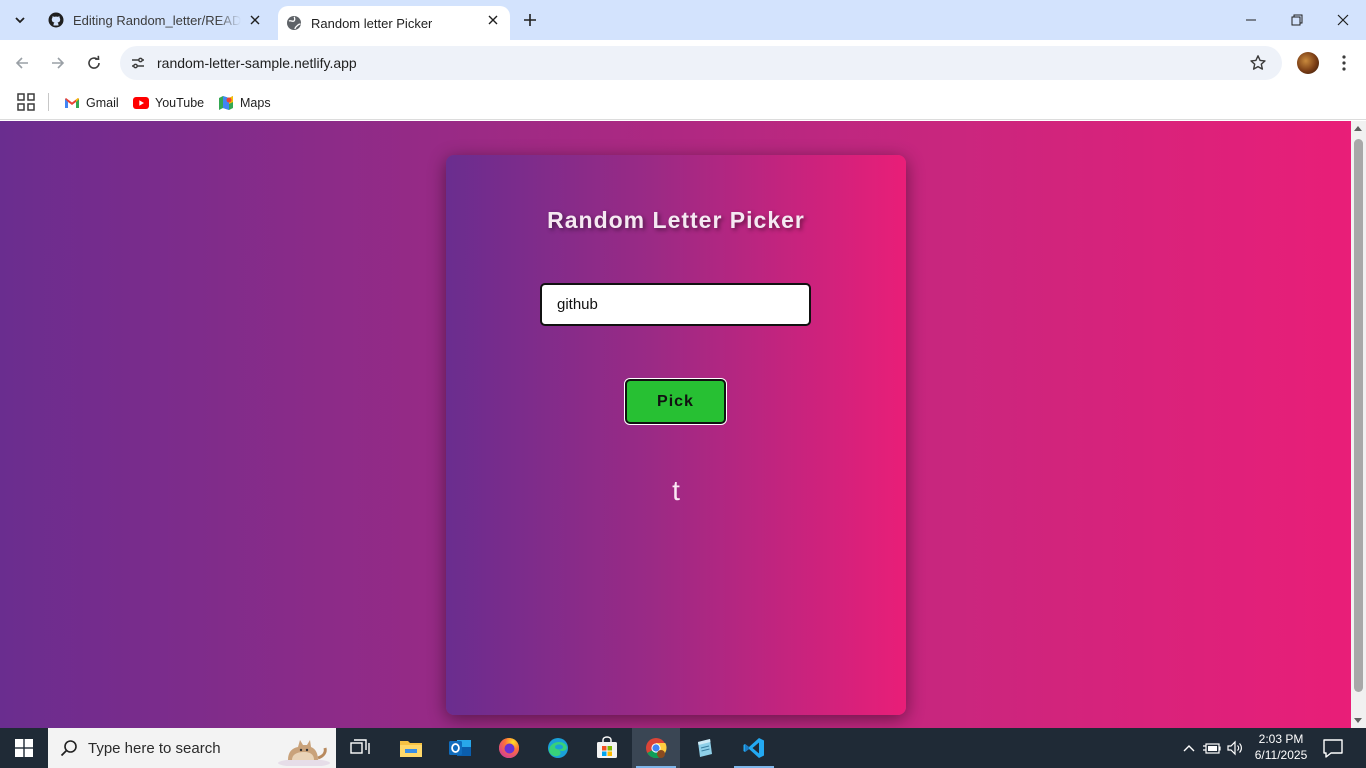 Image resolution: width=1366 pixels, height=768 pixels. What do you see at coordinates (304, 753) in the screenshot?
I see `search-highlight-lynx-icon` at bounding box center [304, 753].